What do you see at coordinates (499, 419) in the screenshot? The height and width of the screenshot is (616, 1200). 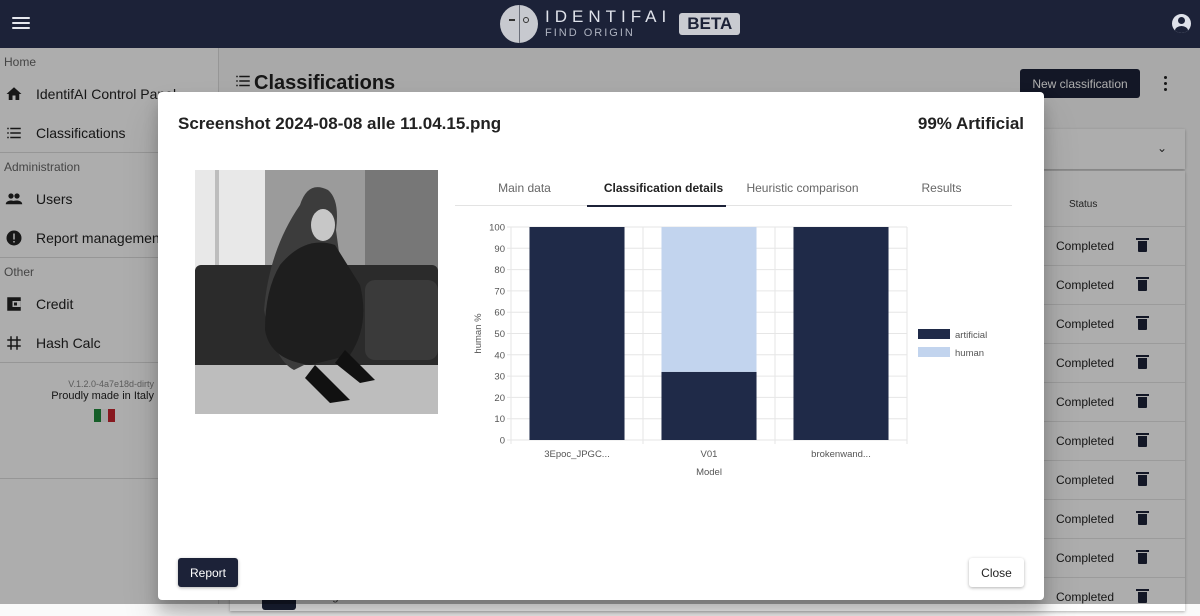 I see `y-tick-label: 10` at bounding box center [499, 419].